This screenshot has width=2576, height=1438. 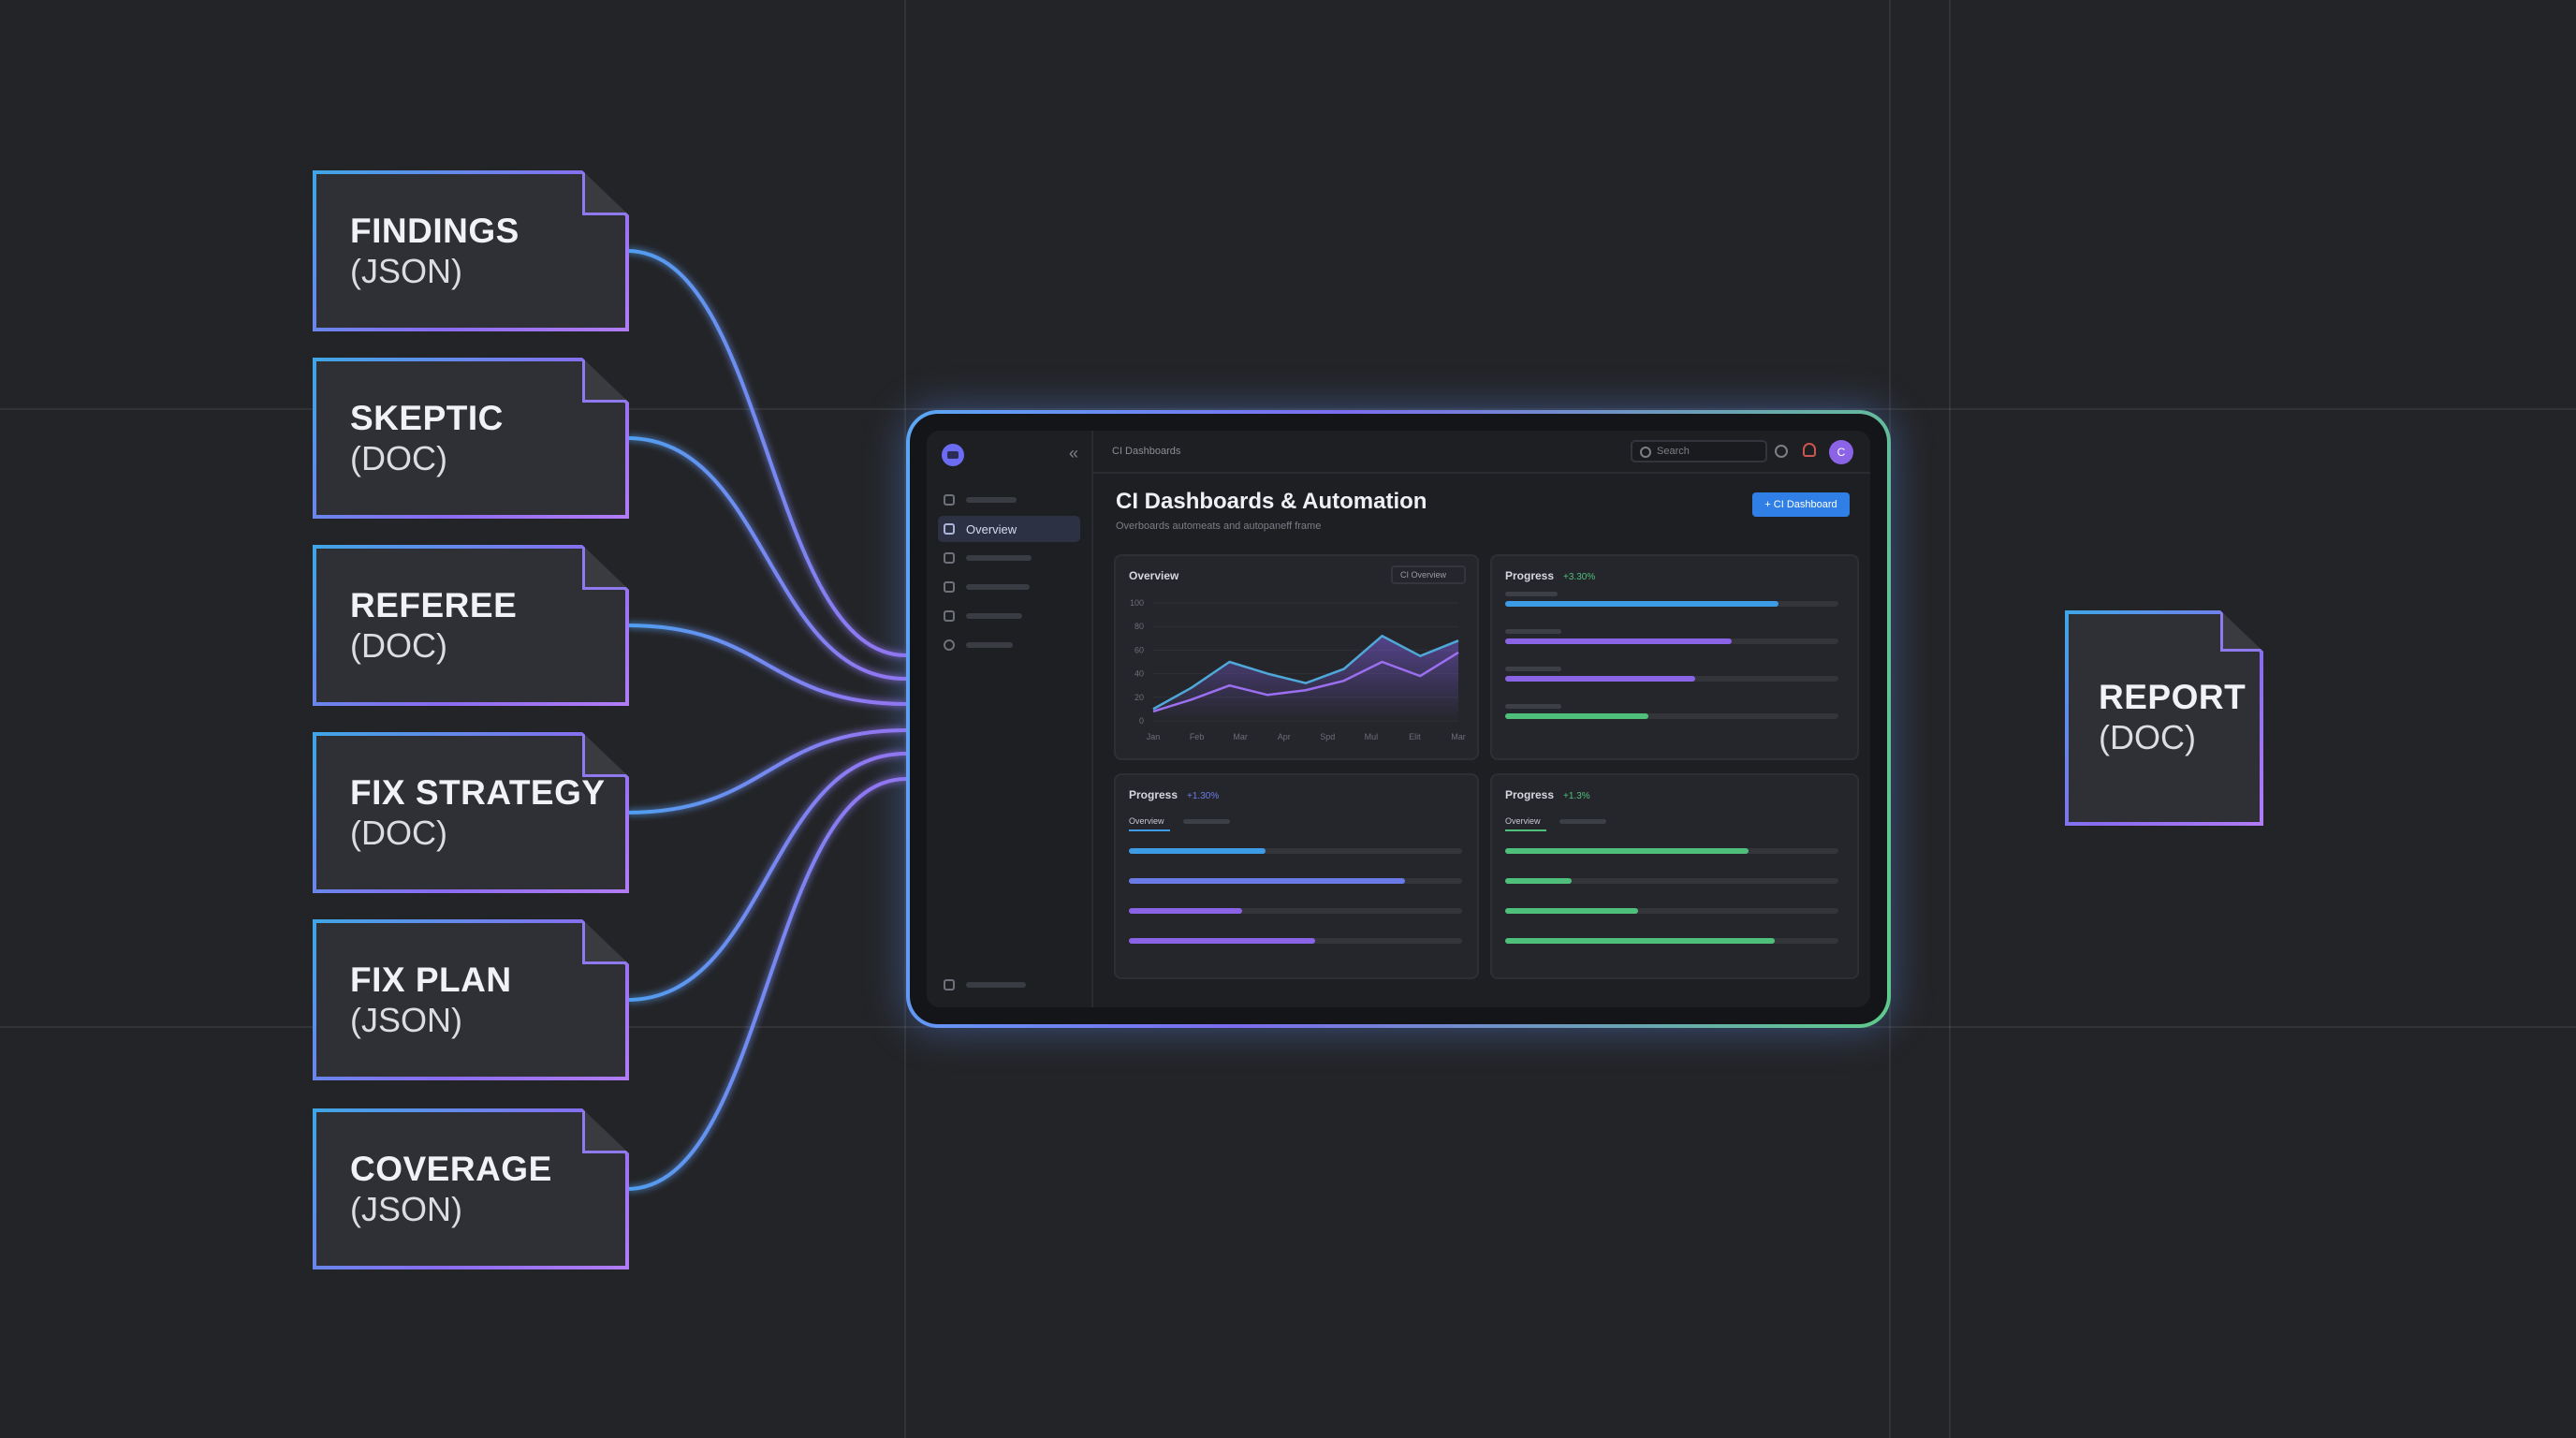 I want to click on sidebar-nav: Overview, so click(x=1009, y=572).